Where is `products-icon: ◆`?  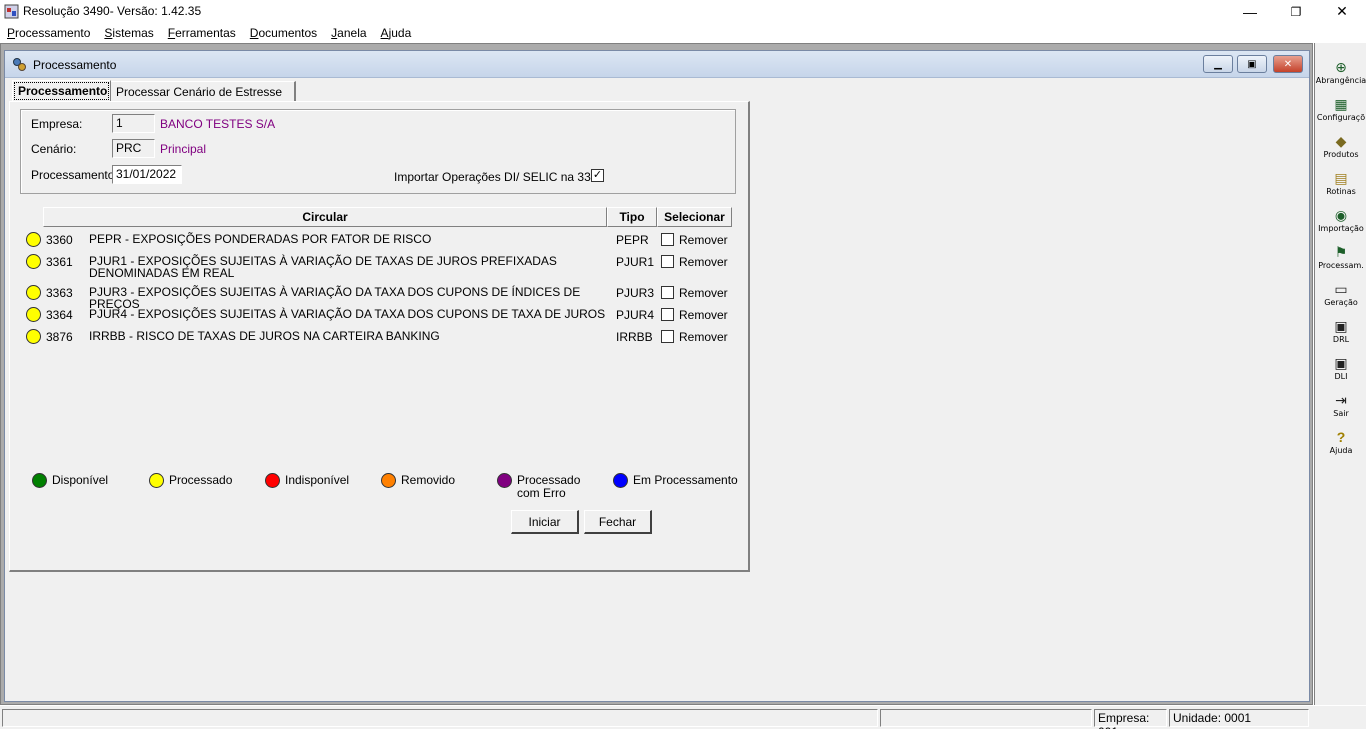
products-icon: ◆ is located at coordinates (1341, 141).